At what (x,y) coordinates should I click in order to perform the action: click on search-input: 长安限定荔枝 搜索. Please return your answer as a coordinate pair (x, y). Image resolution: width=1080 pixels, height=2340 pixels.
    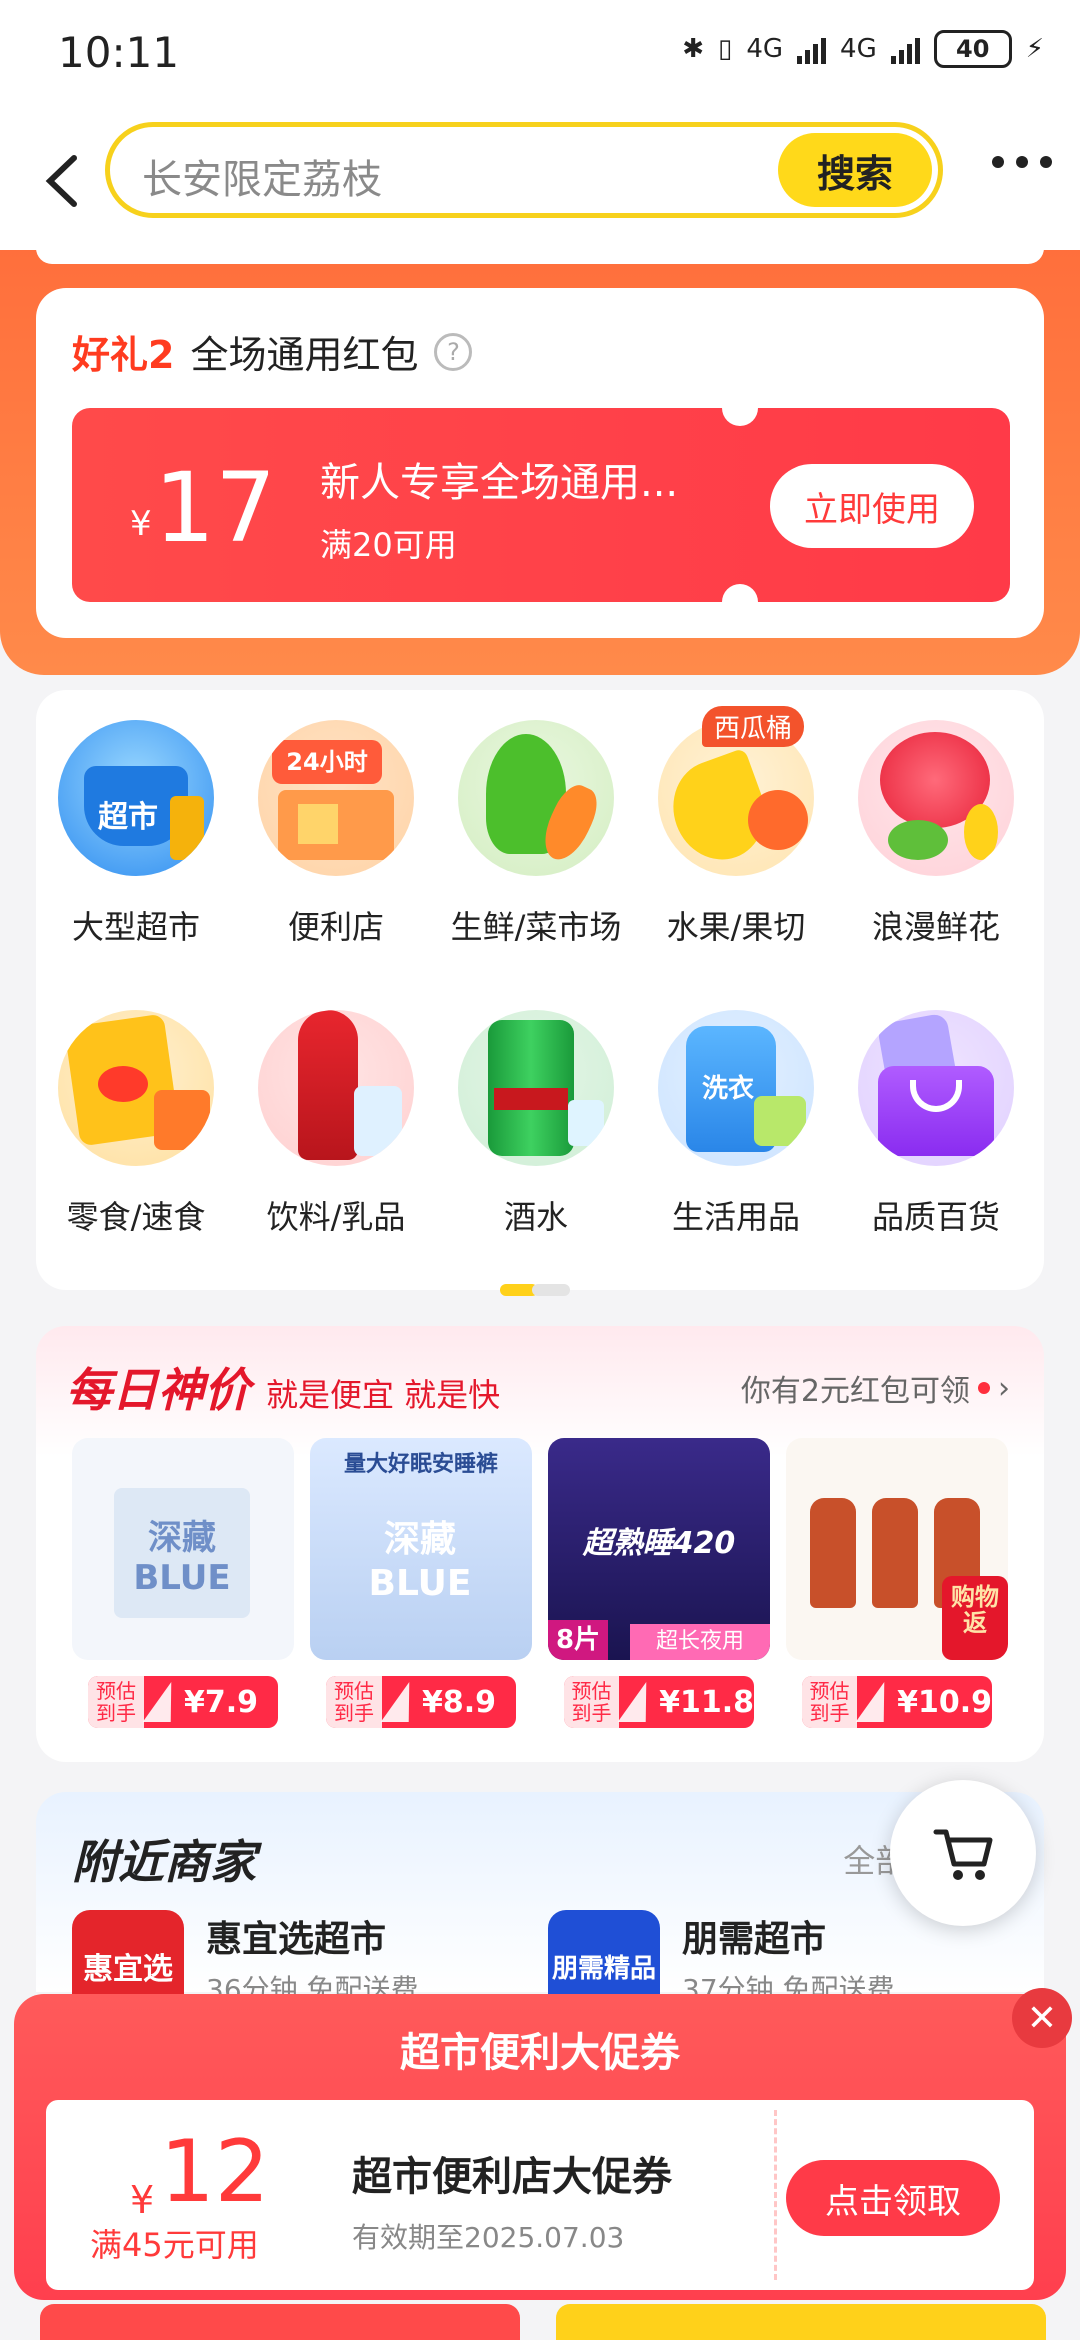
    Looking at the image, I should click on (524, 170).